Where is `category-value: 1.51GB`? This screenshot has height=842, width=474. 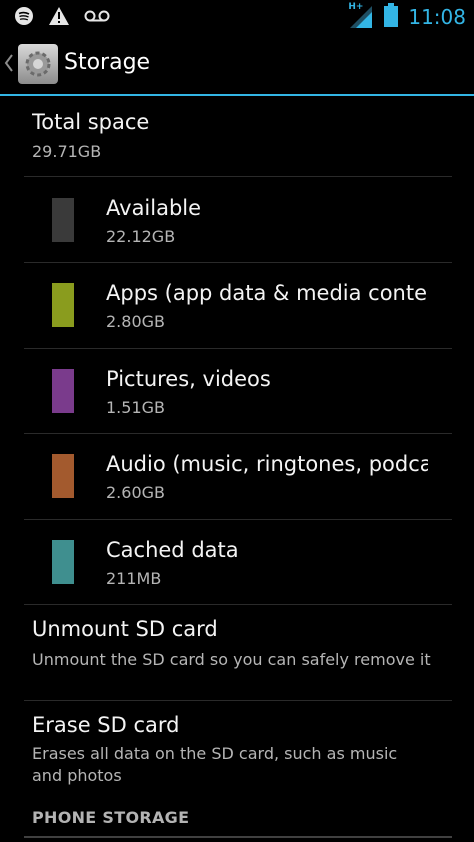 category-value: 1.51GB is located at coordinates (135, 407).